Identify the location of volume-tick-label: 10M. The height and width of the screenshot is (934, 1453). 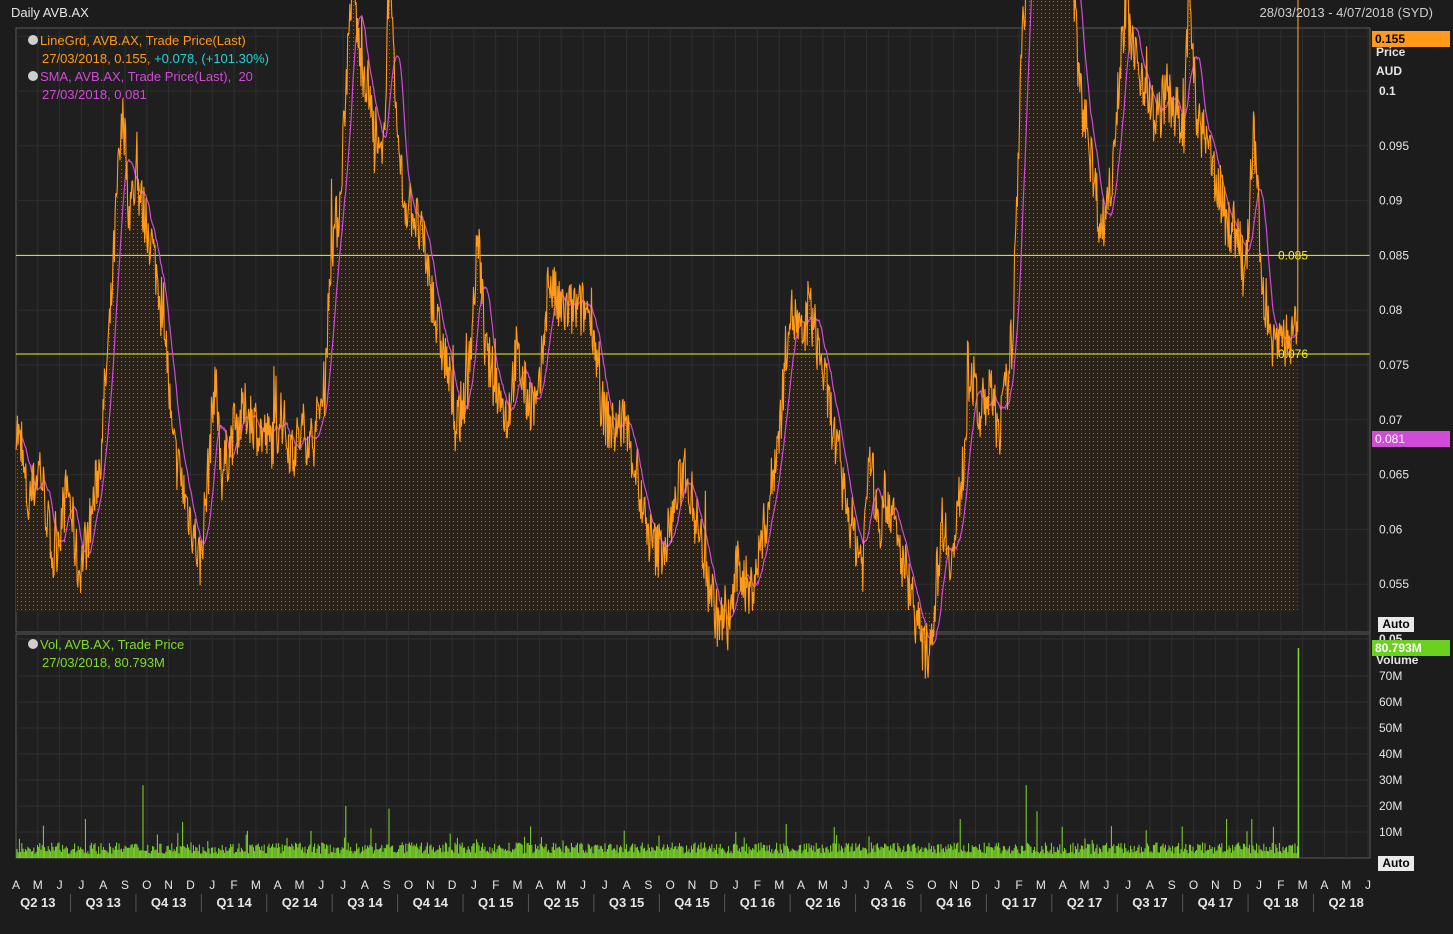
(1390, 832).